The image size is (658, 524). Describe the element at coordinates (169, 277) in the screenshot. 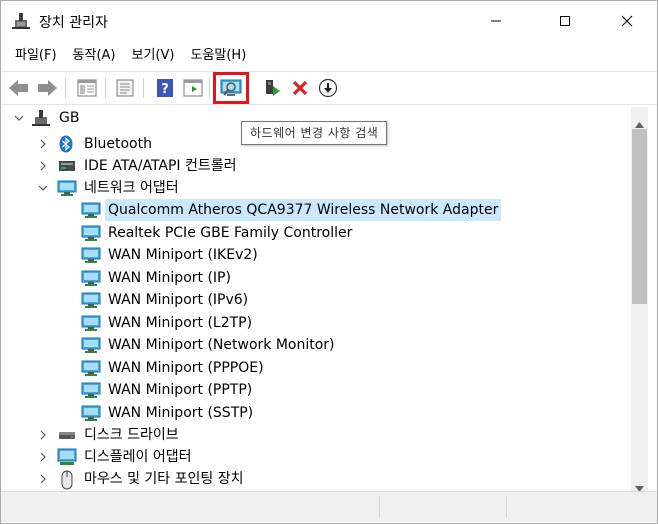

I see `tree-device-label: WAN Miniport (IP)` at that location.